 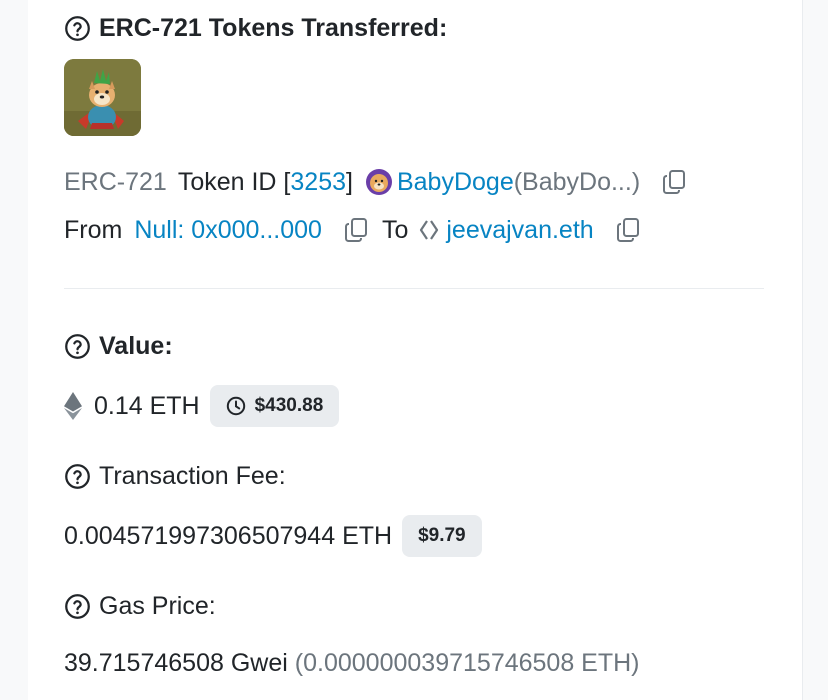 I want to click on collection-symbol: (BabyDo...), so click(x=577, y=181).